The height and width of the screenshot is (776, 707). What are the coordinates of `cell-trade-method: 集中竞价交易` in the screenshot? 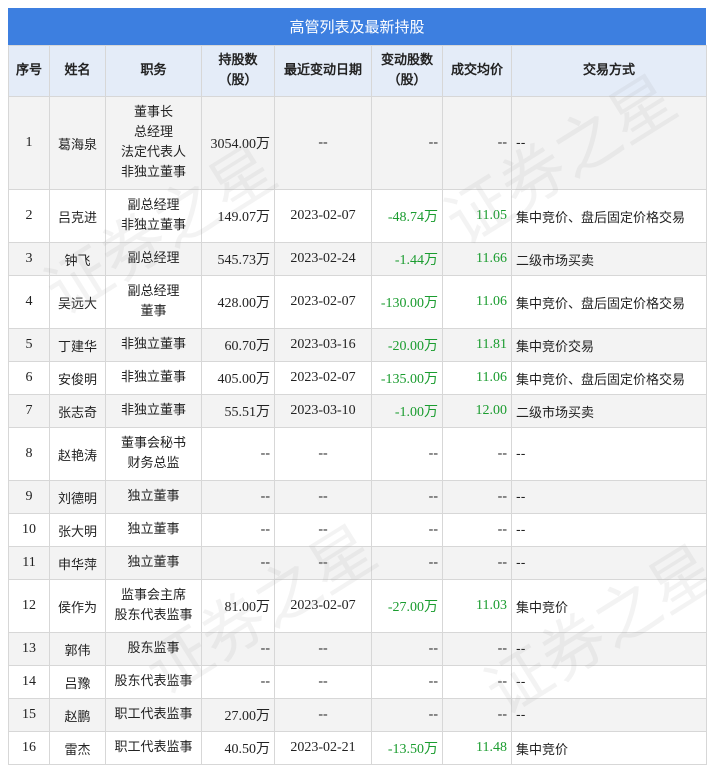 It's located at (609, 345).